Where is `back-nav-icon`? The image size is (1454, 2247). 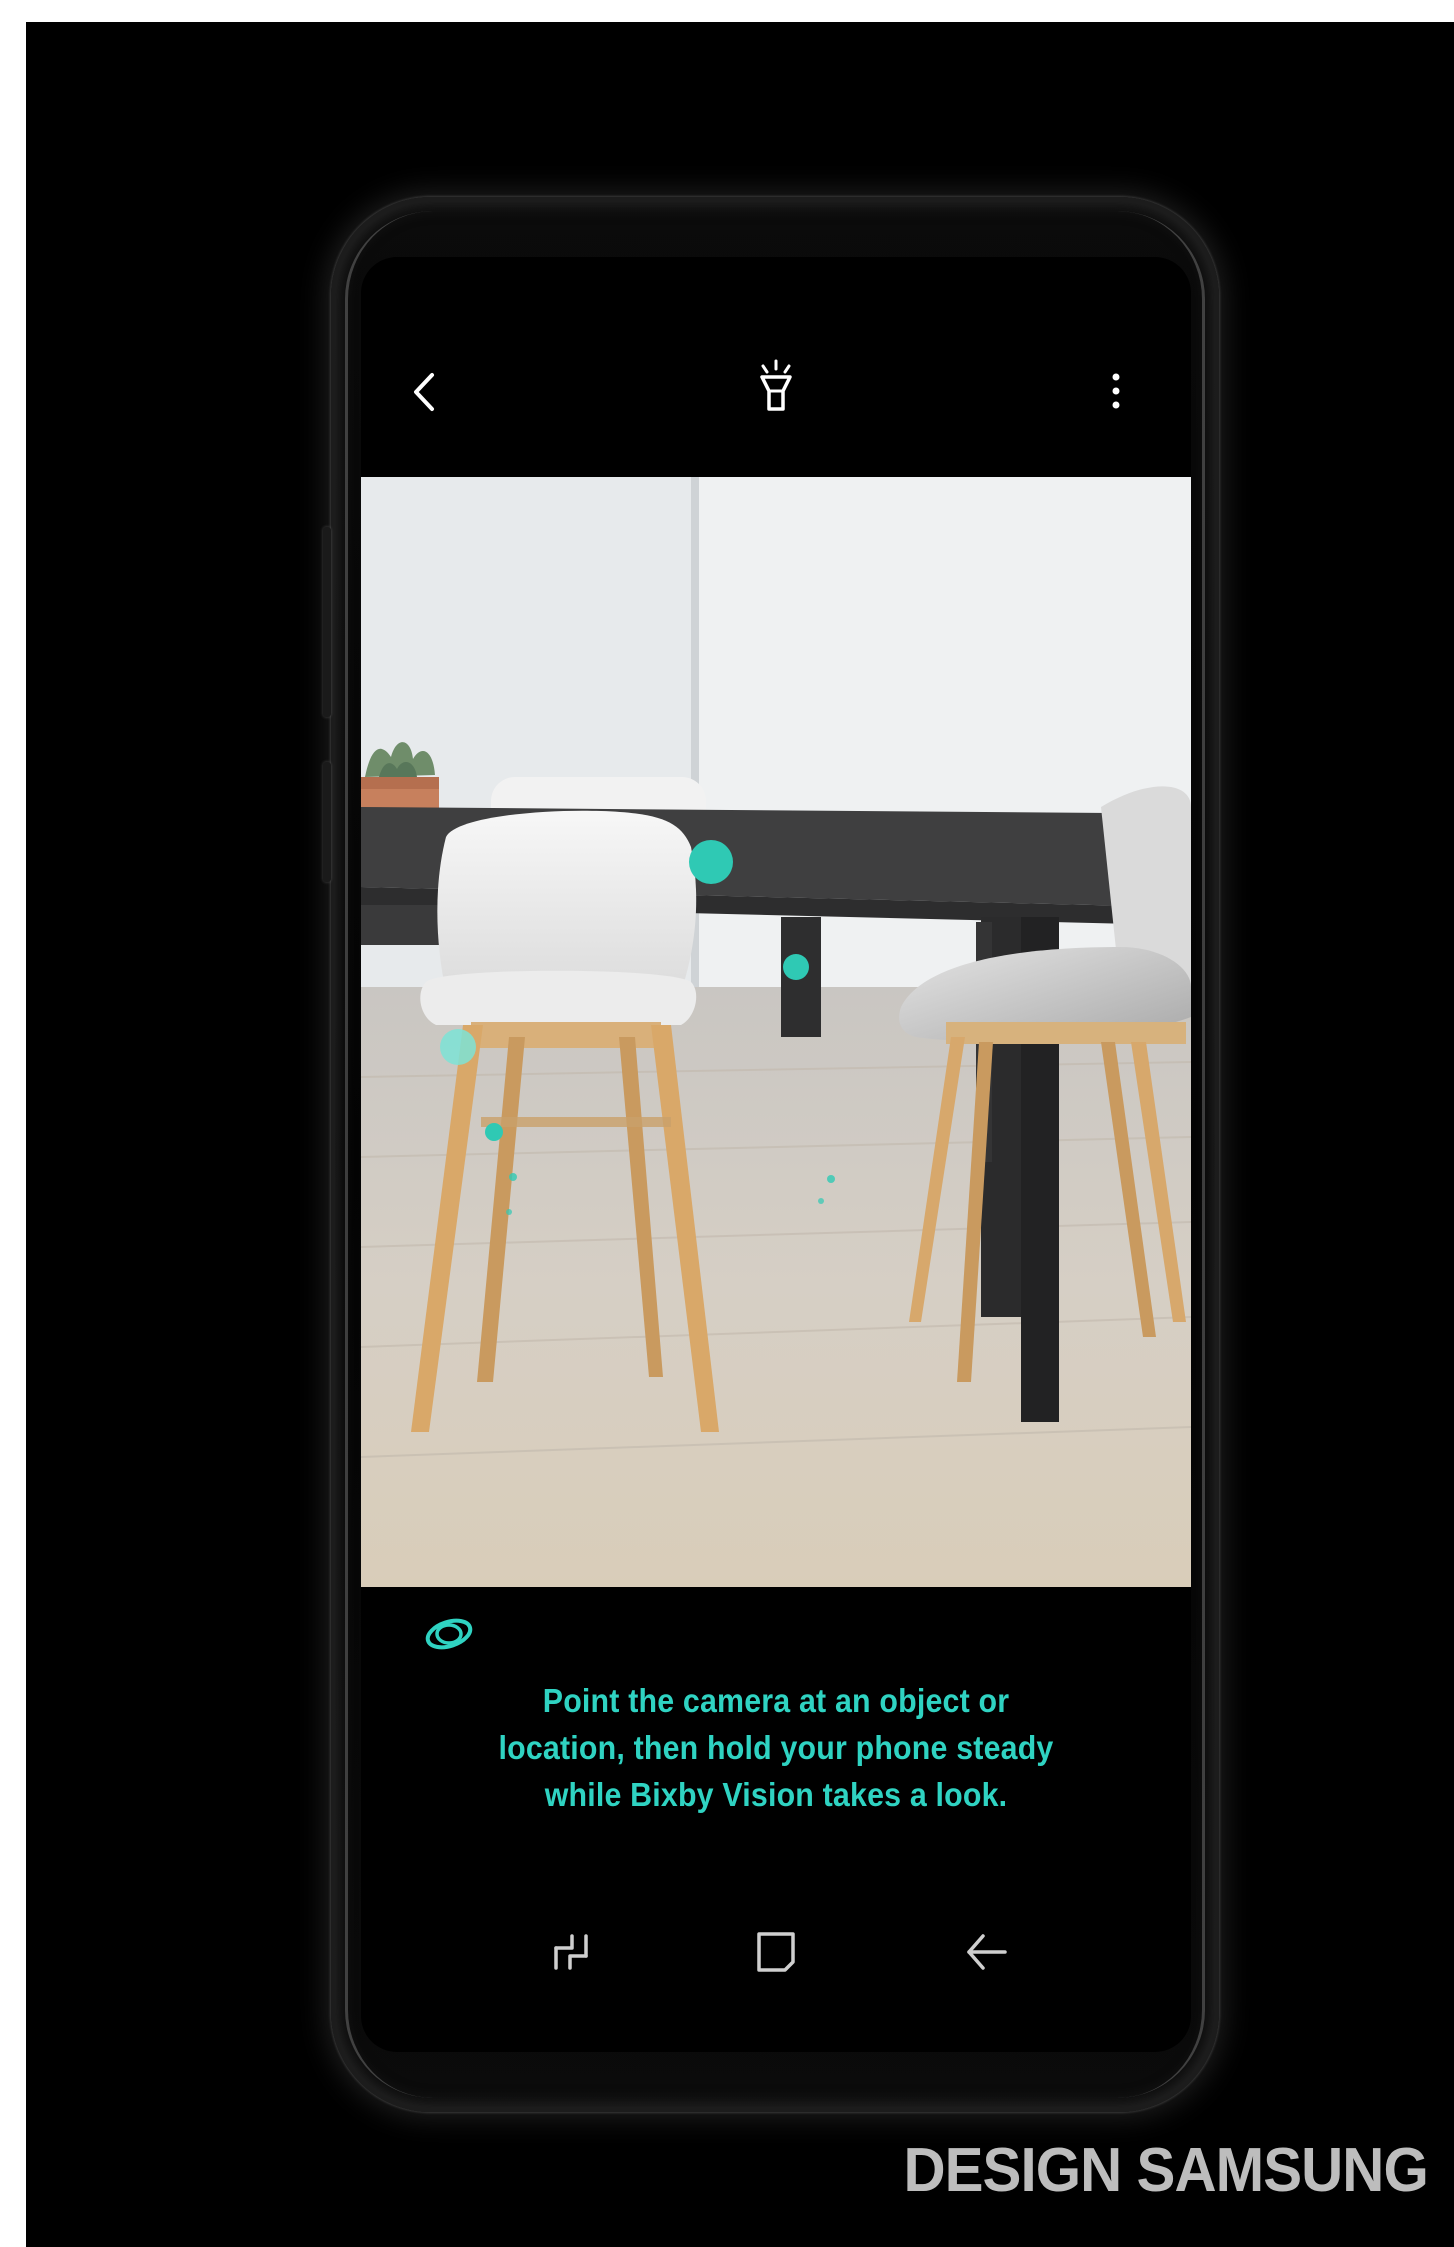
back-nav-icon is located at coordinates (986, 1952).